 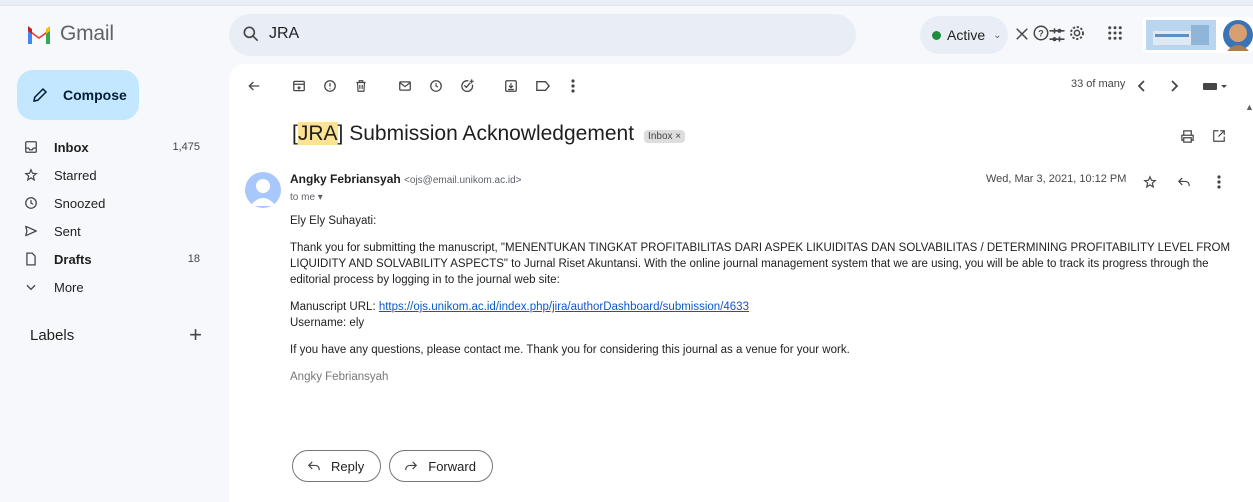 What do you see at coordinates (119, 147) in the screenshot?
I see `sidebar-item-inbox: Inbox 1,475` at bounding box center [119, 147].